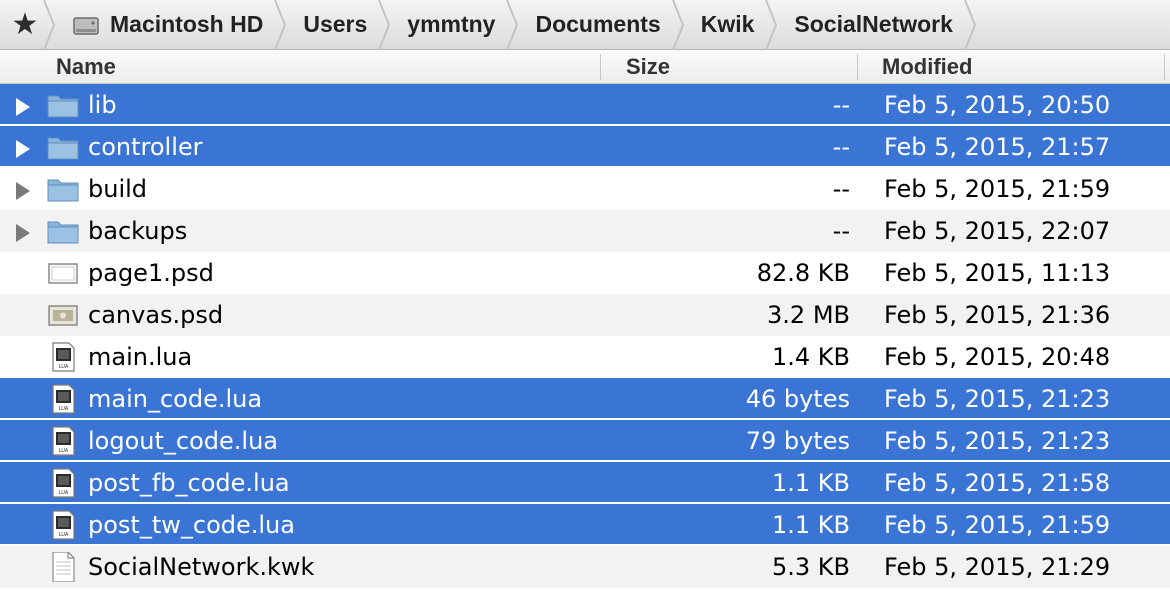  What do you see at coordinates (970, 25) in the screenshot?
I see `chevron-right-icon` at bounding box center [970, 25].